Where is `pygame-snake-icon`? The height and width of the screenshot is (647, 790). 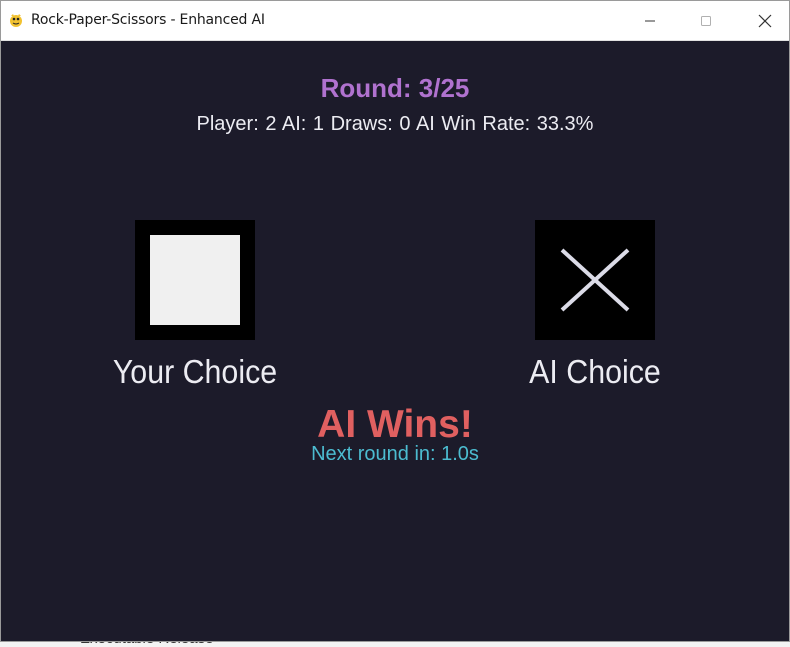
pygame-snake-icon is located at coordinates (16, 20).